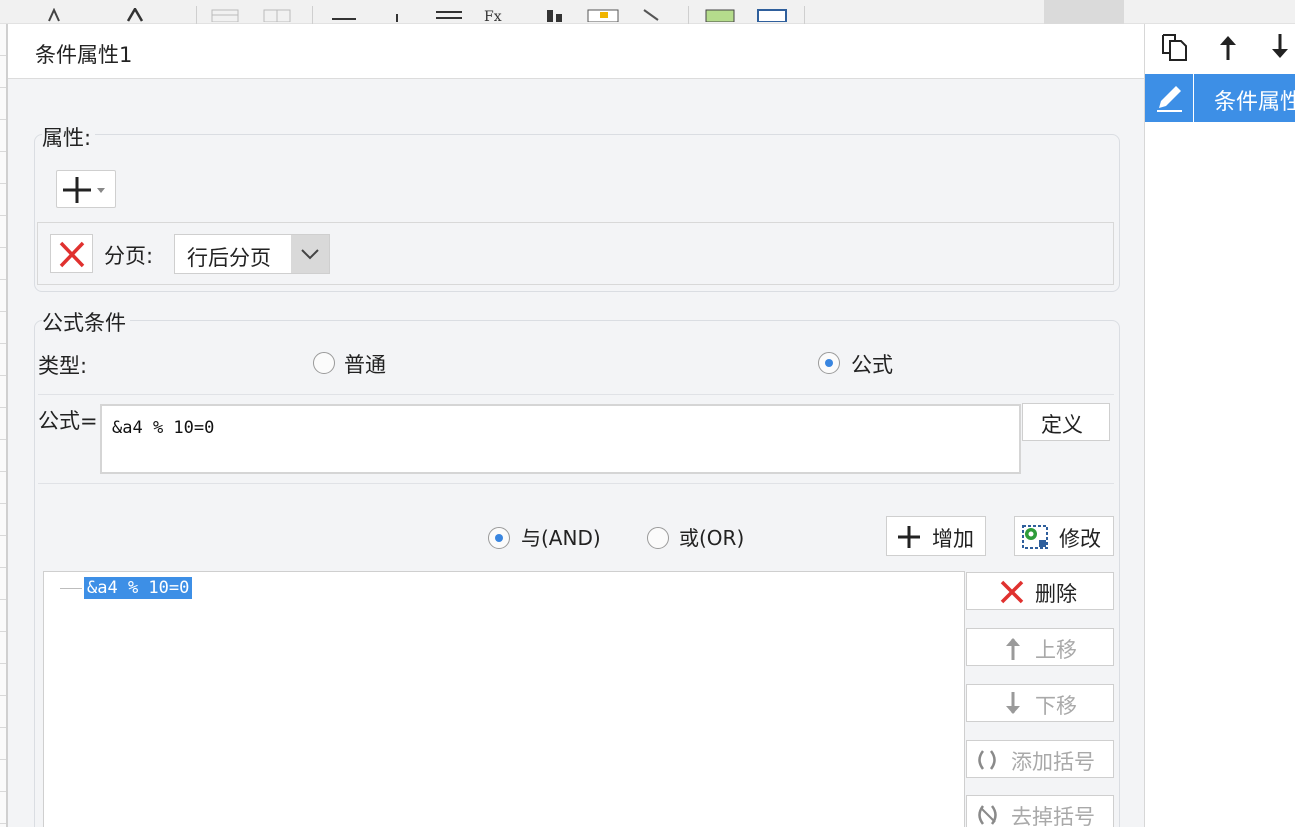  I want to click on formula-input-value: &a4 % 10=0, so click(163, 428).